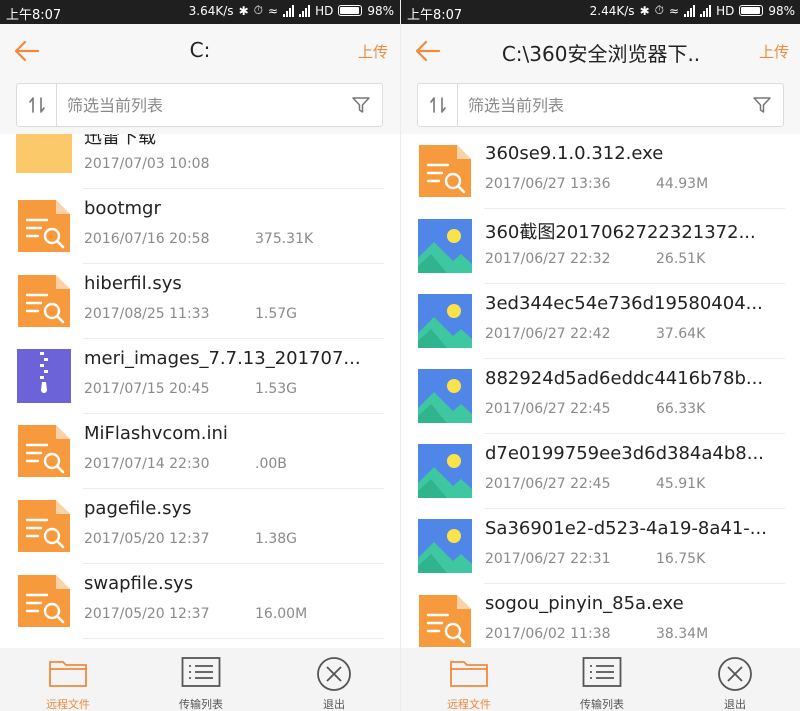  I want to click on file-size: 37.64K, so click(681, 334).